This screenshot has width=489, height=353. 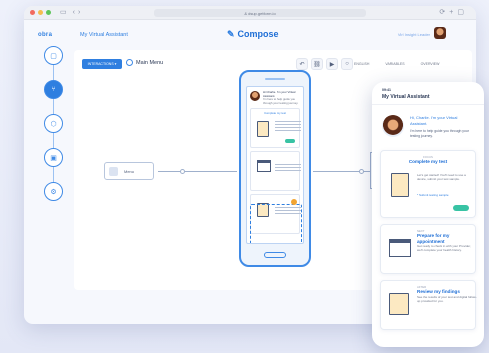 What do you see at coordinates (53, 55) in the screenshot?
I see `chat-icon: ▢` at bounding box center [53, 55].